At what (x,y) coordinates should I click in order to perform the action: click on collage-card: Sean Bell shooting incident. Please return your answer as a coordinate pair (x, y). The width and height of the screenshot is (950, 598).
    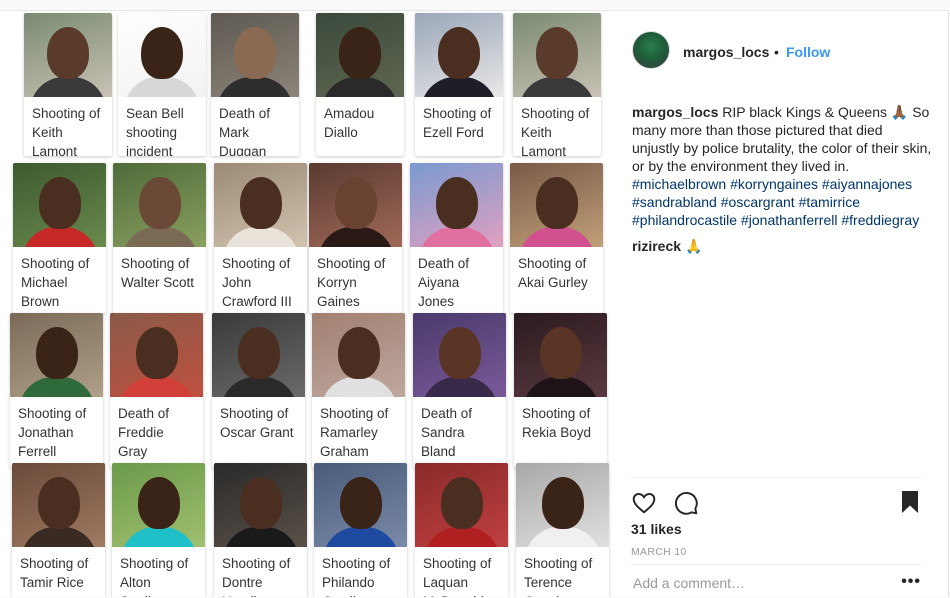
    Looking at the image, I should click on (162, 84).